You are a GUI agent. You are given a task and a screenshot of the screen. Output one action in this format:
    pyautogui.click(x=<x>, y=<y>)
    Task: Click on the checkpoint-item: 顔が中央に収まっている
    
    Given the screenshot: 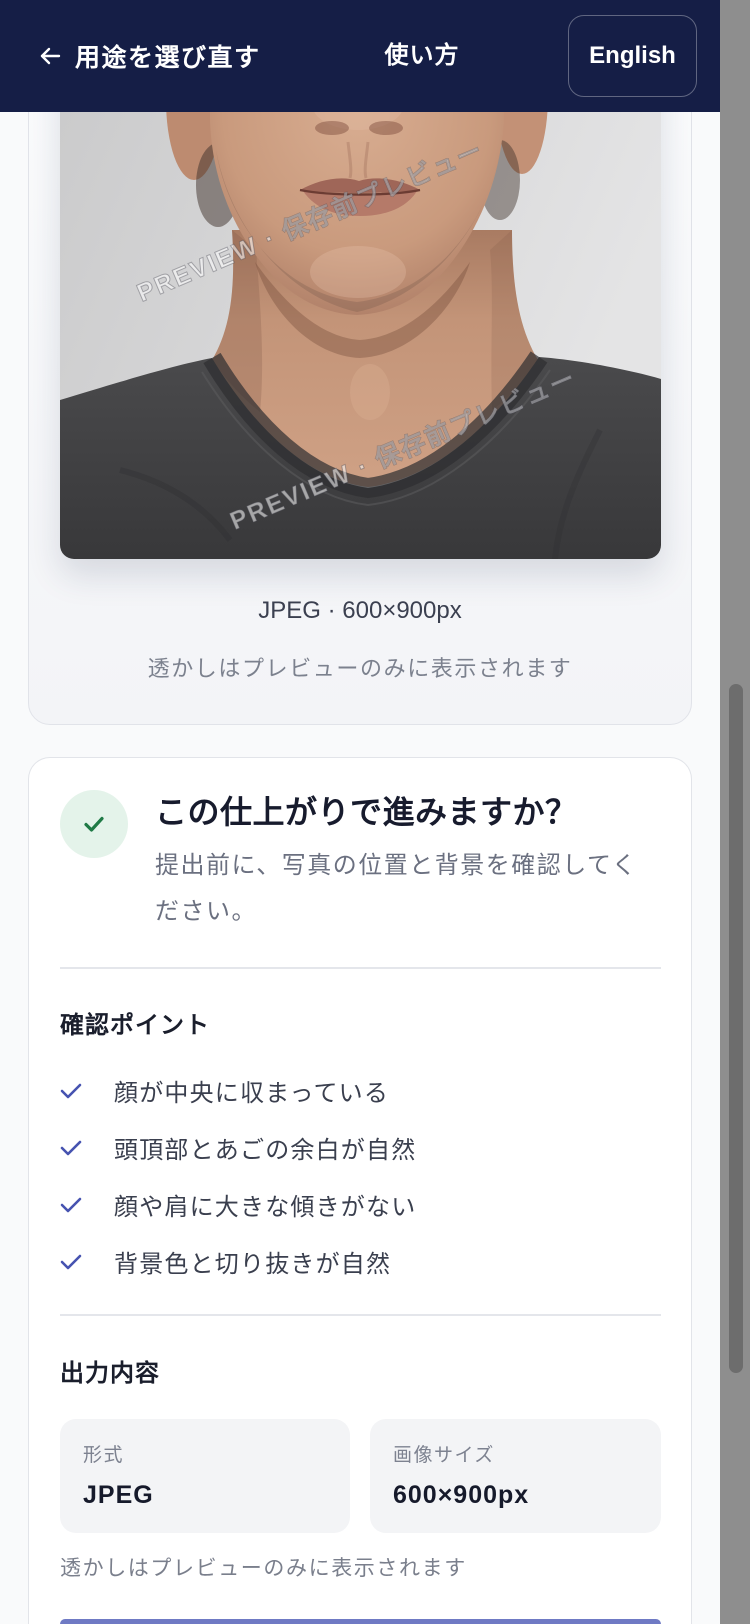 What is the action you would take?
    pyautogui.click(x=360, y=1090)
    